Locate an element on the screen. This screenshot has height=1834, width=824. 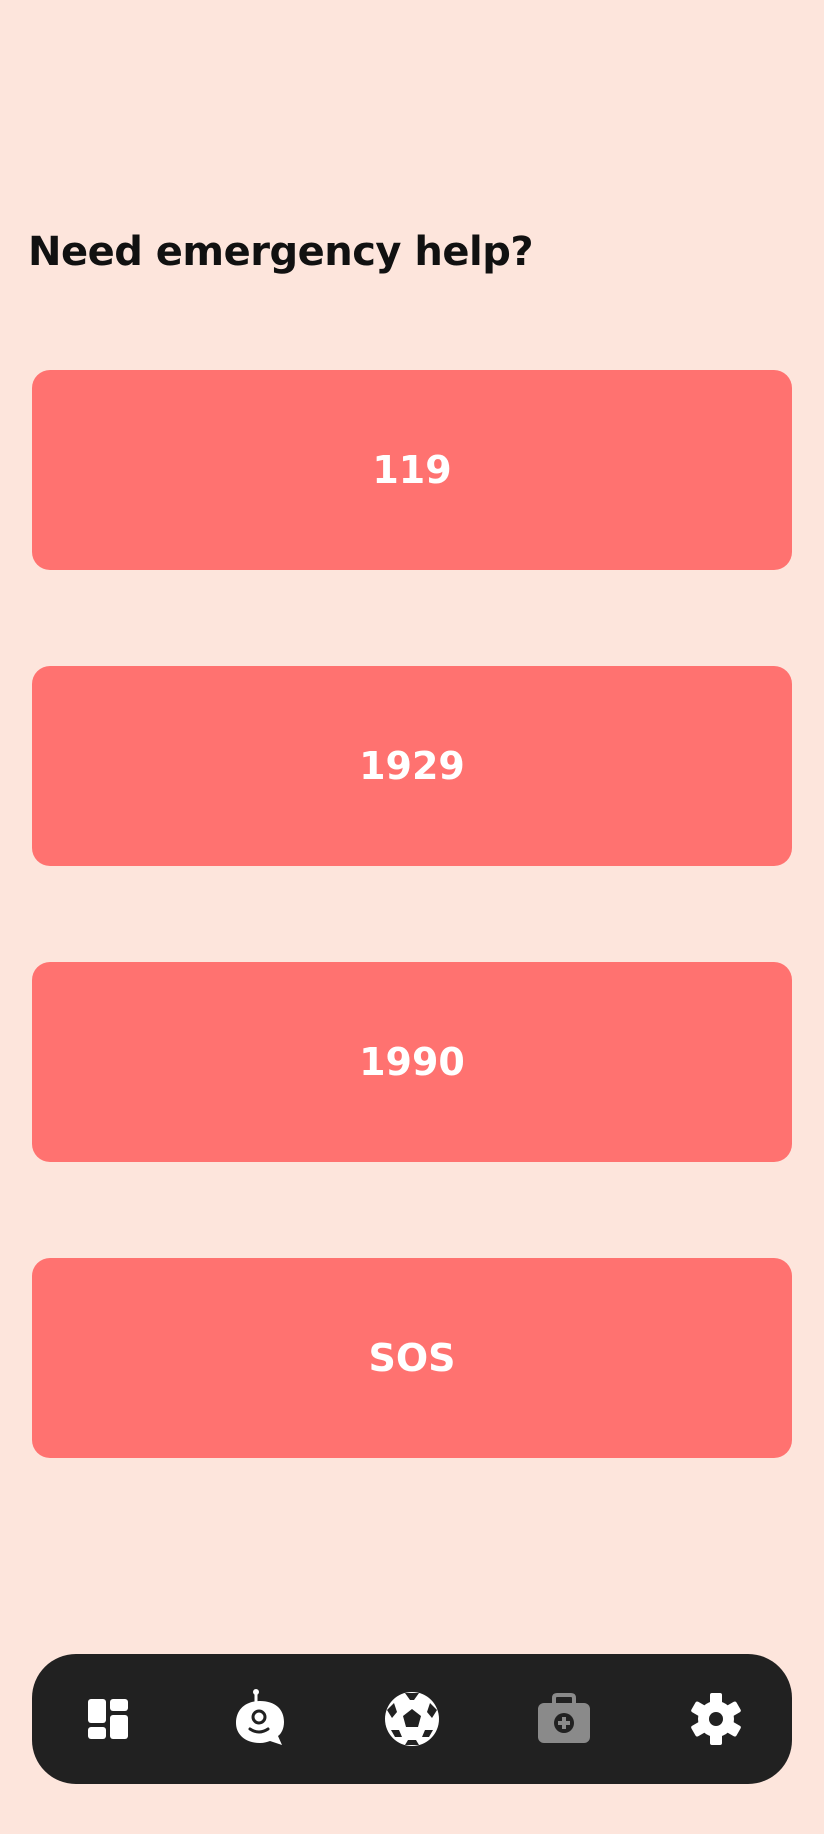
soccer-ball-icon is located at coordinates (412, 1719).